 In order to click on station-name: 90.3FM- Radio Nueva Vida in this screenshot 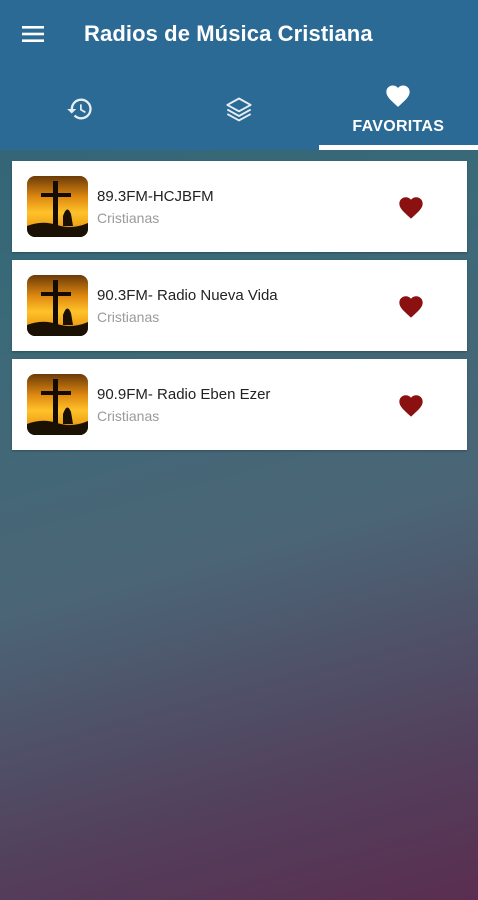, I will do `click(187, 295)`.